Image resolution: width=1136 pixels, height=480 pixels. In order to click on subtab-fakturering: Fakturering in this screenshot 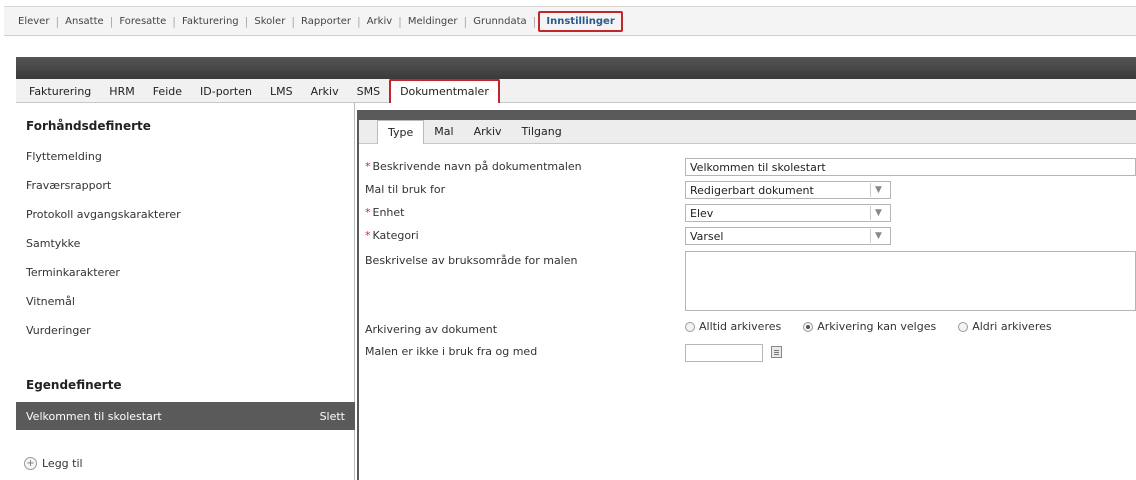, I will do `click(60, 93)`.